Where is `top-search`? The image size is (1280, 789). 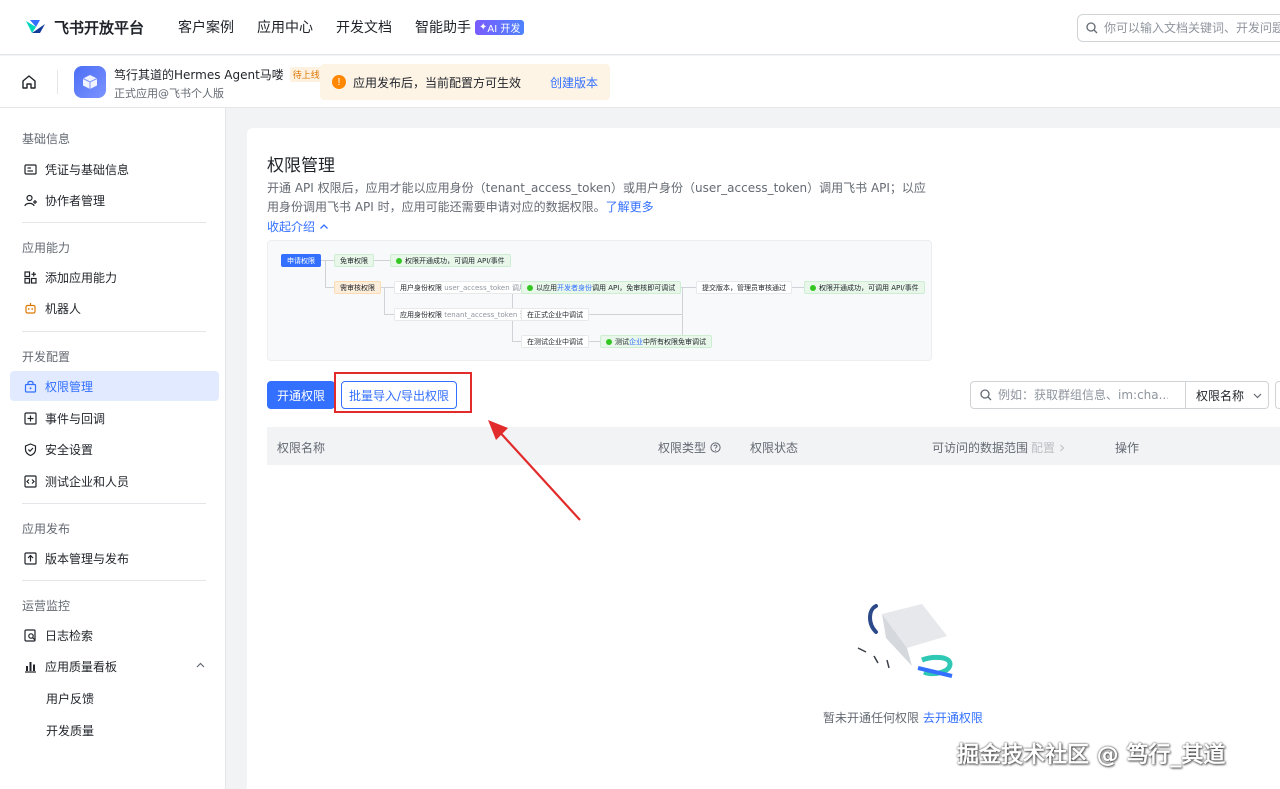 top-search is located at coordinates (1178, 28).